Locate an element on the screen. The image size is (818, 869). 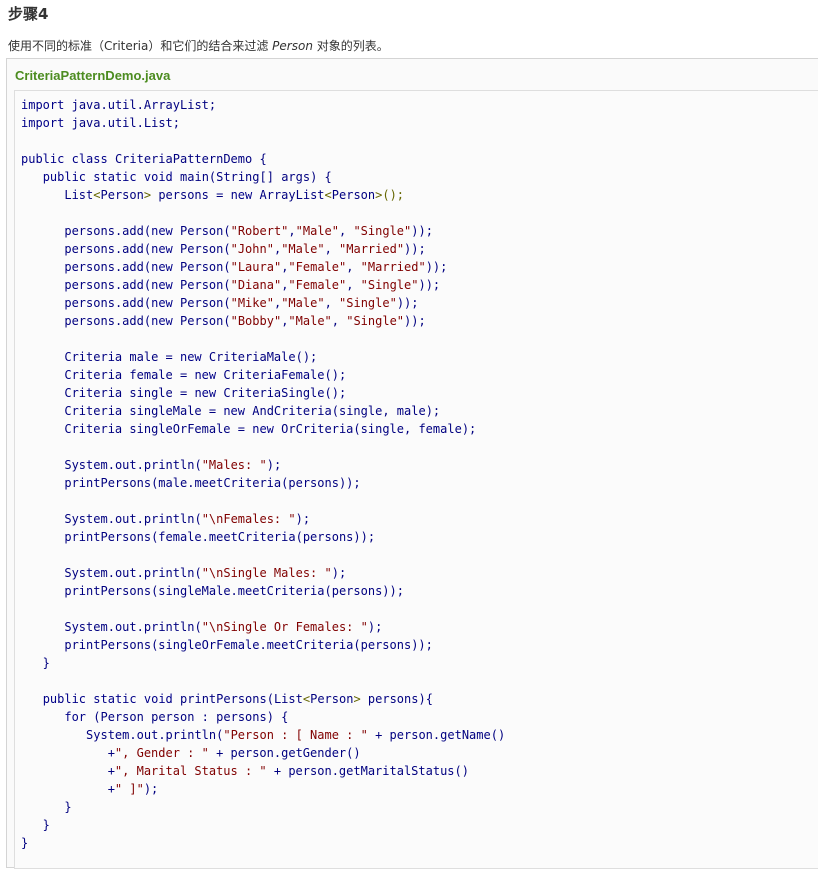
code-filename: CriteriaPatternDemo.java is located at coordinates (93, 75).